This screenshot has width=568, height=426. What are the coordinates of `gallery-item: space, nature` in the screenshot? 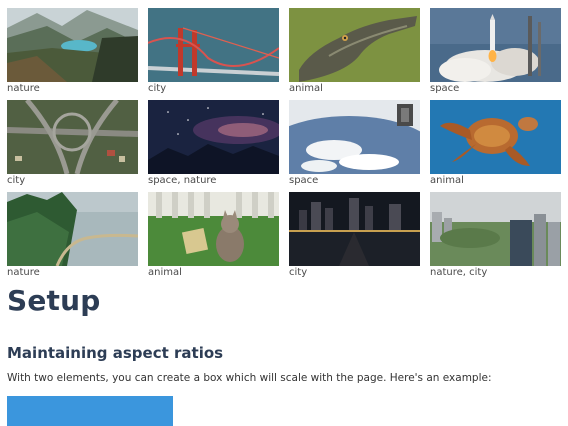 It's located at (213, 146).